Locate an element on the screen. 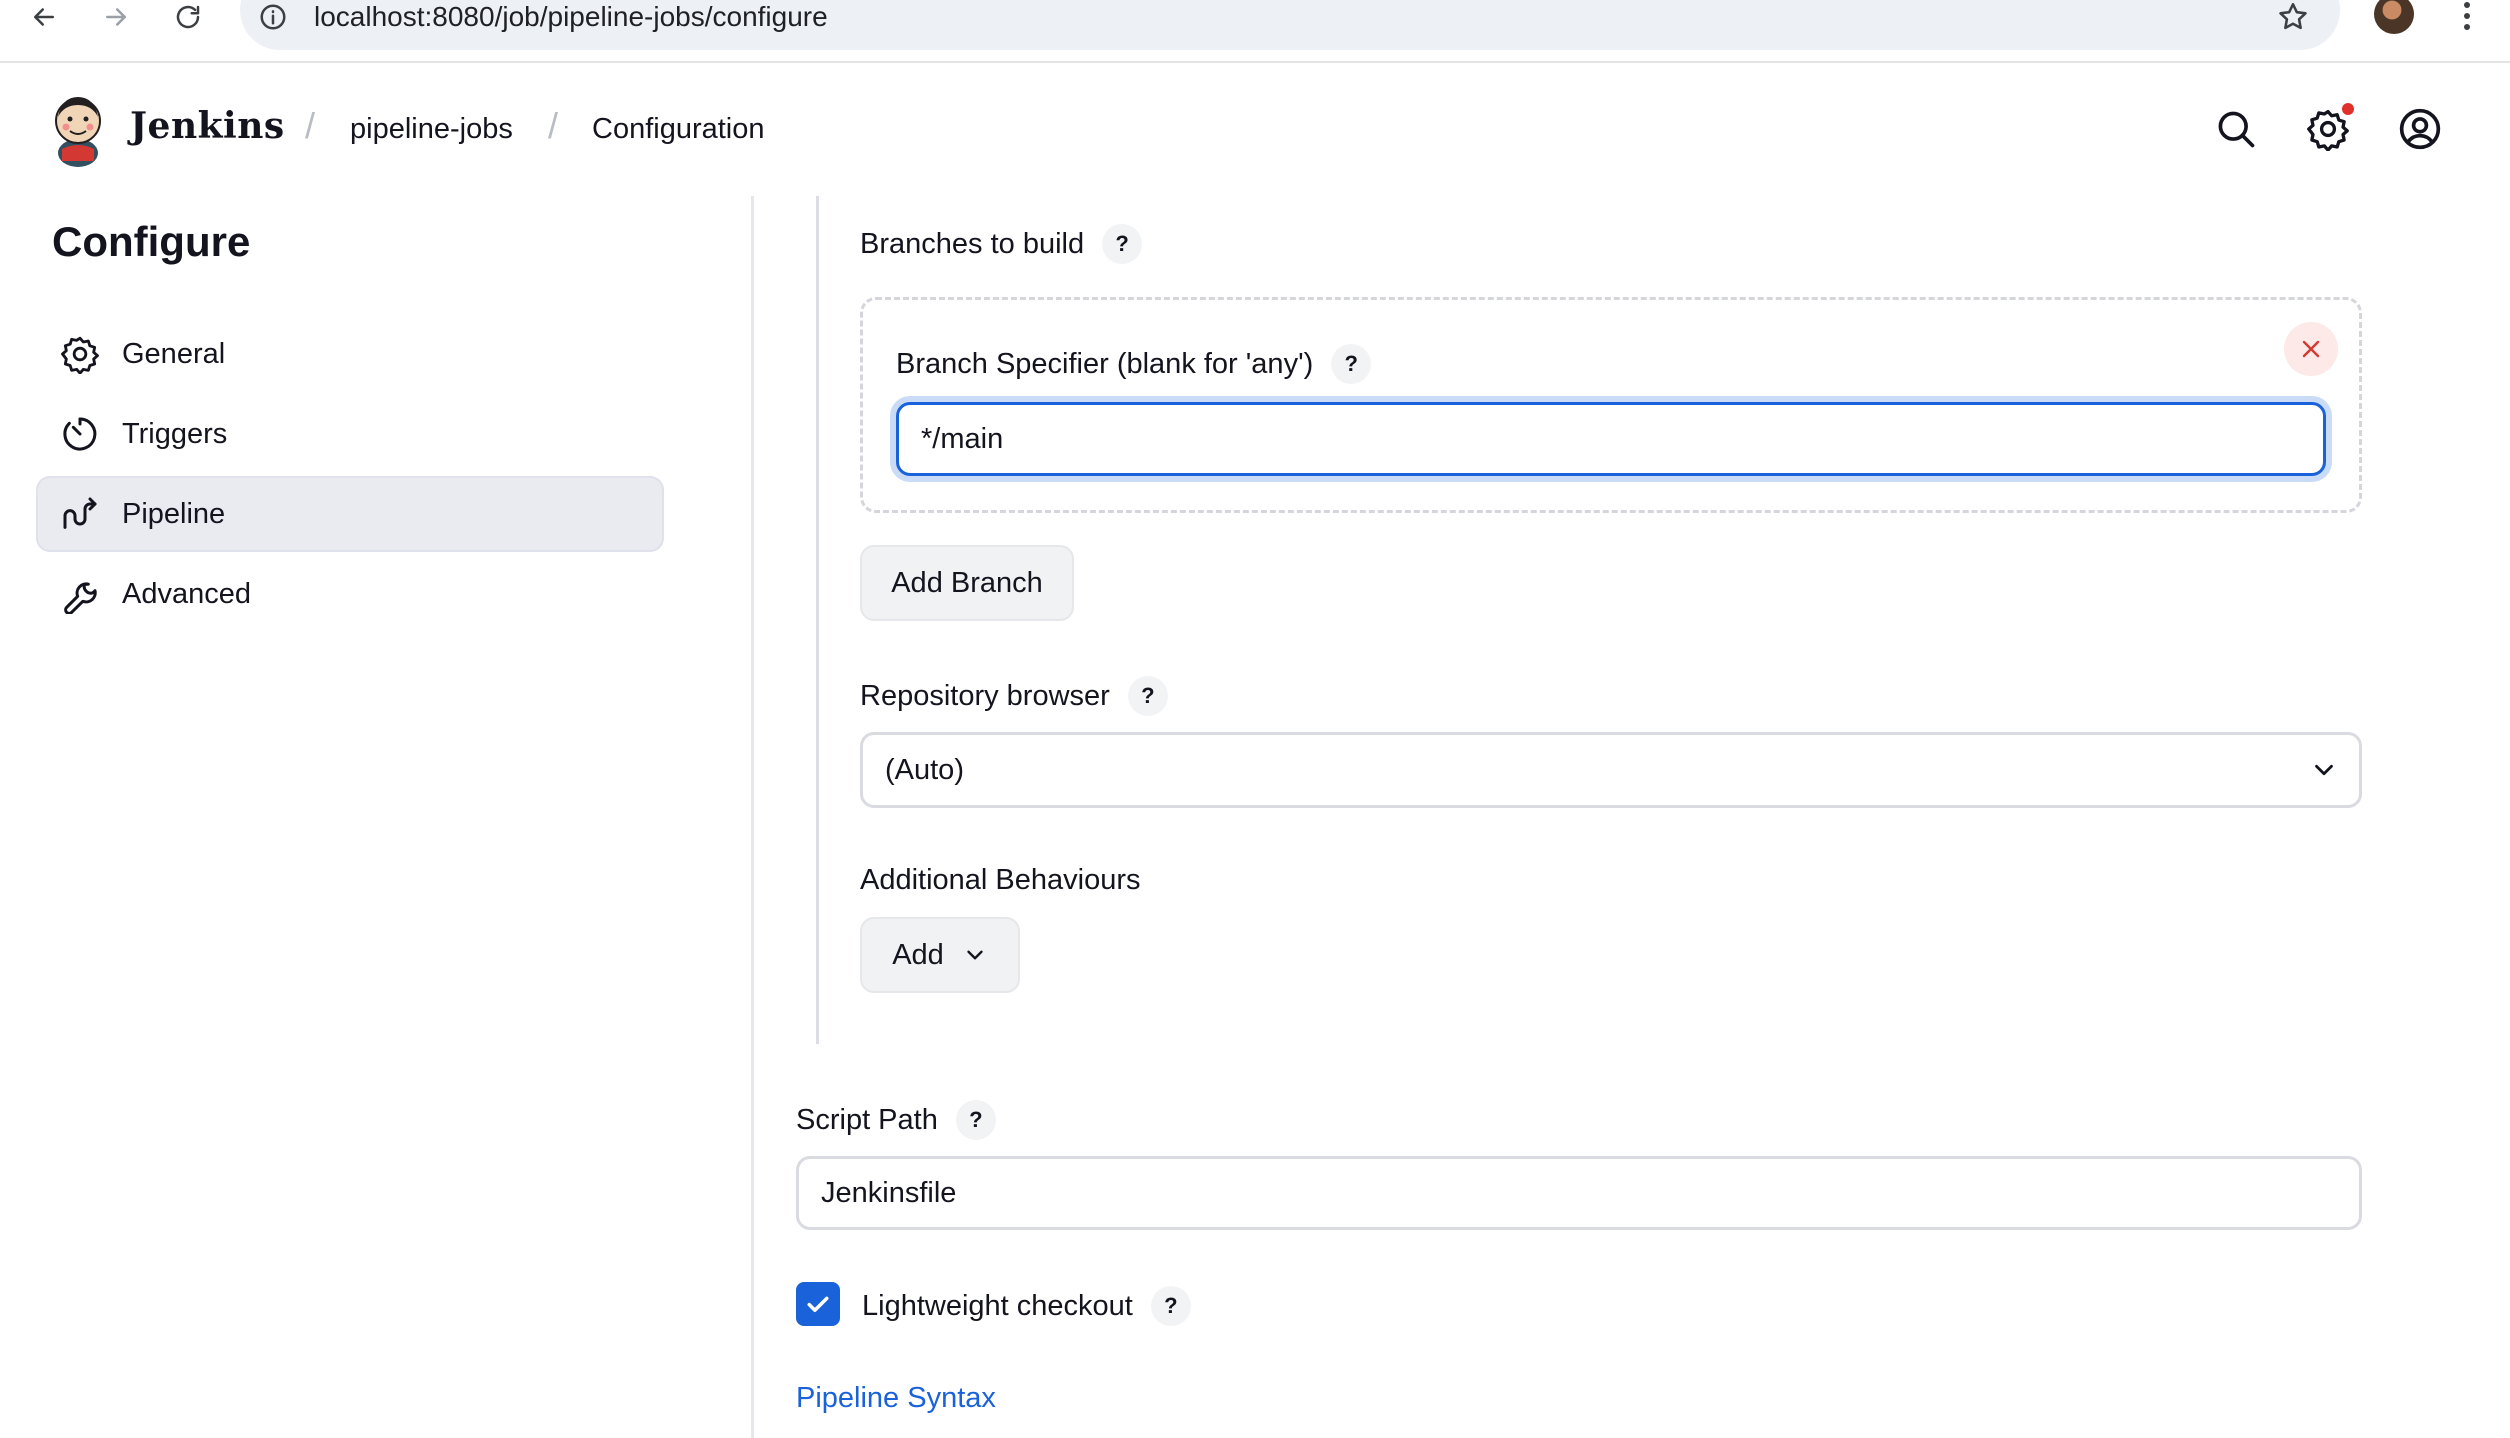  branch-specifier-label: Branch Specifier (blank for 'any') ? is located at coordinates (1134, 364).